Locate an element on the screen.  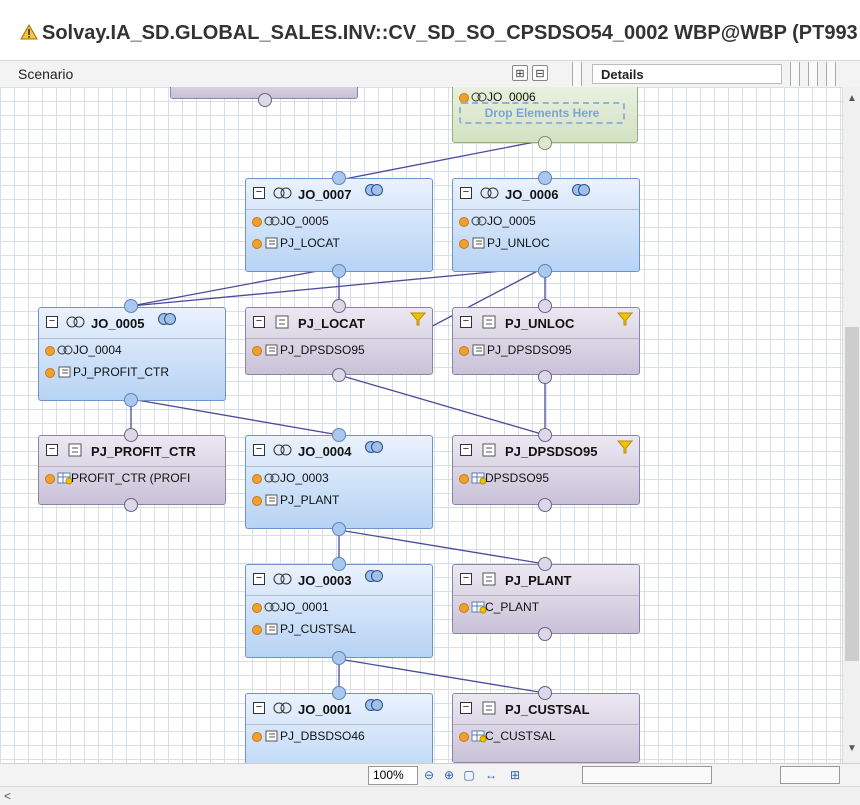
node-jo-0005: − JO_0005 JO_0004 PJ_PROFIT_CTR is located at coordinates (132, 354).